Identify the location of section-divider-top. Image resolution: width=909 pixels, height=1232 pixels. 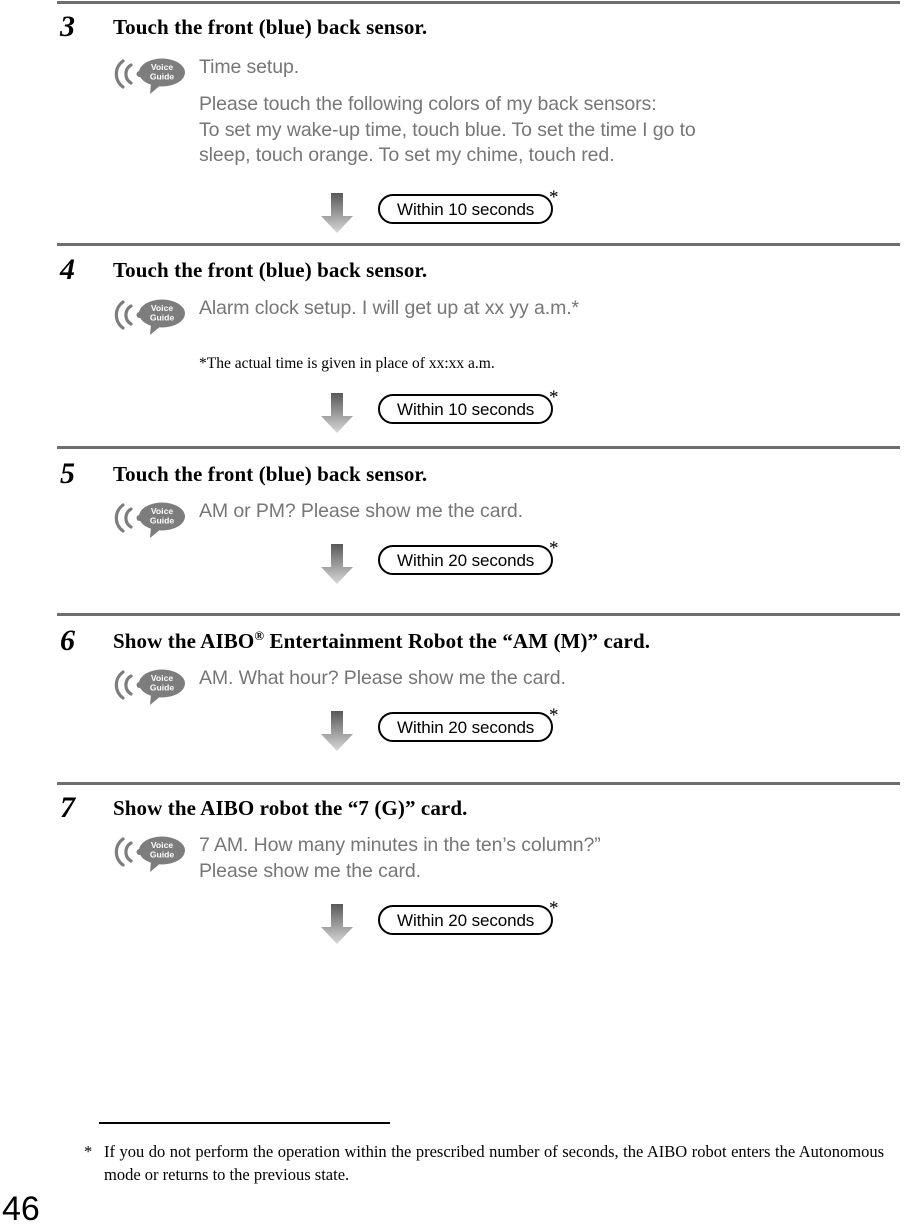
(478, 2).